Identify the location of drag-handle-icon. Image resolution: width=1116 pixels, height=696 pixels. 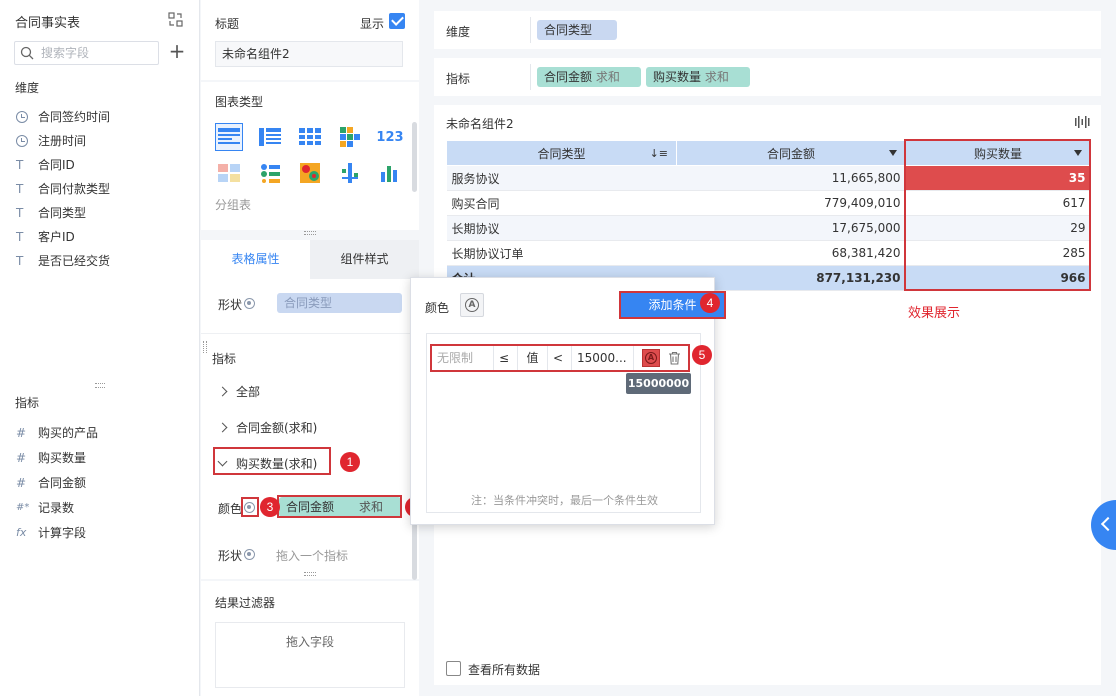
(205, 347).